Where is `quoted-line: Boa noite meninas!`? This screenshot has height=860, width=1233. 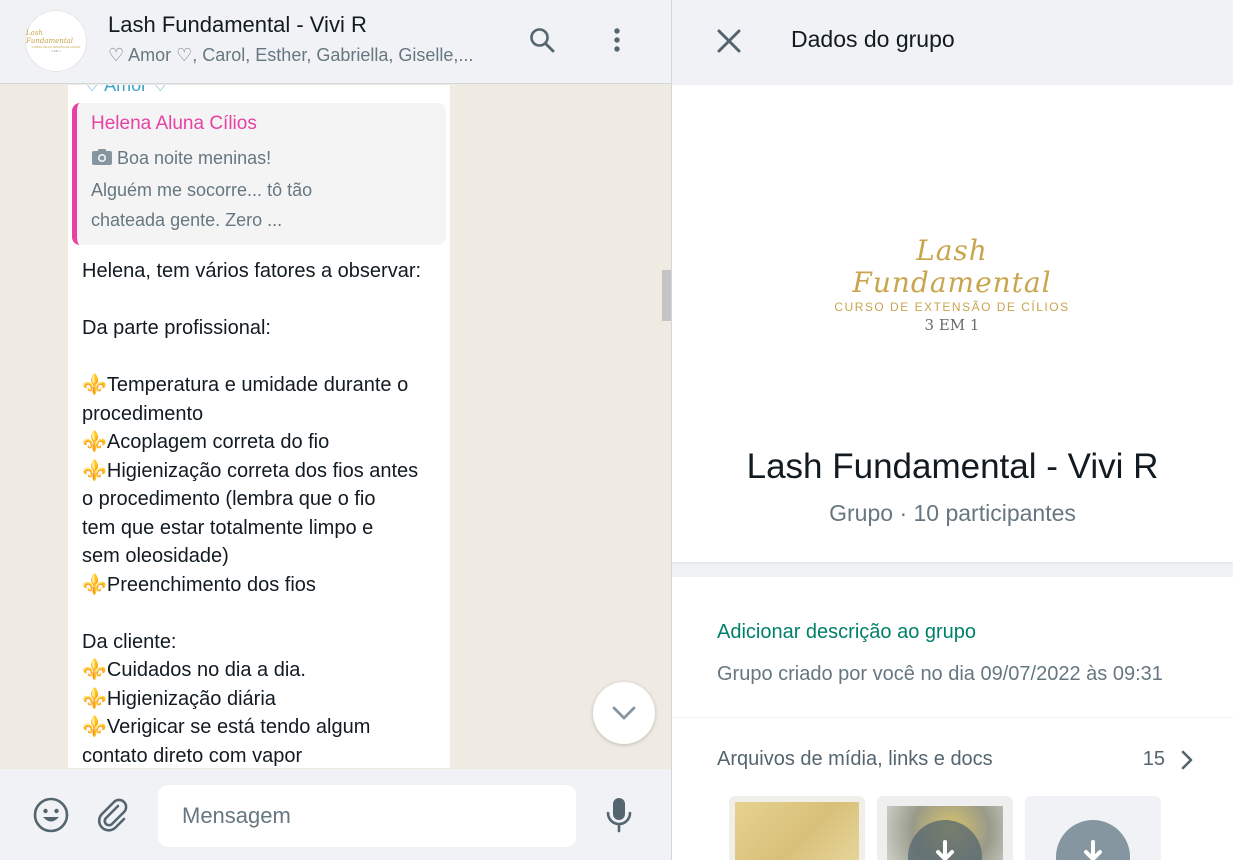
quoted-line: Boa noite meninas! is located at coordinates (263, 159).